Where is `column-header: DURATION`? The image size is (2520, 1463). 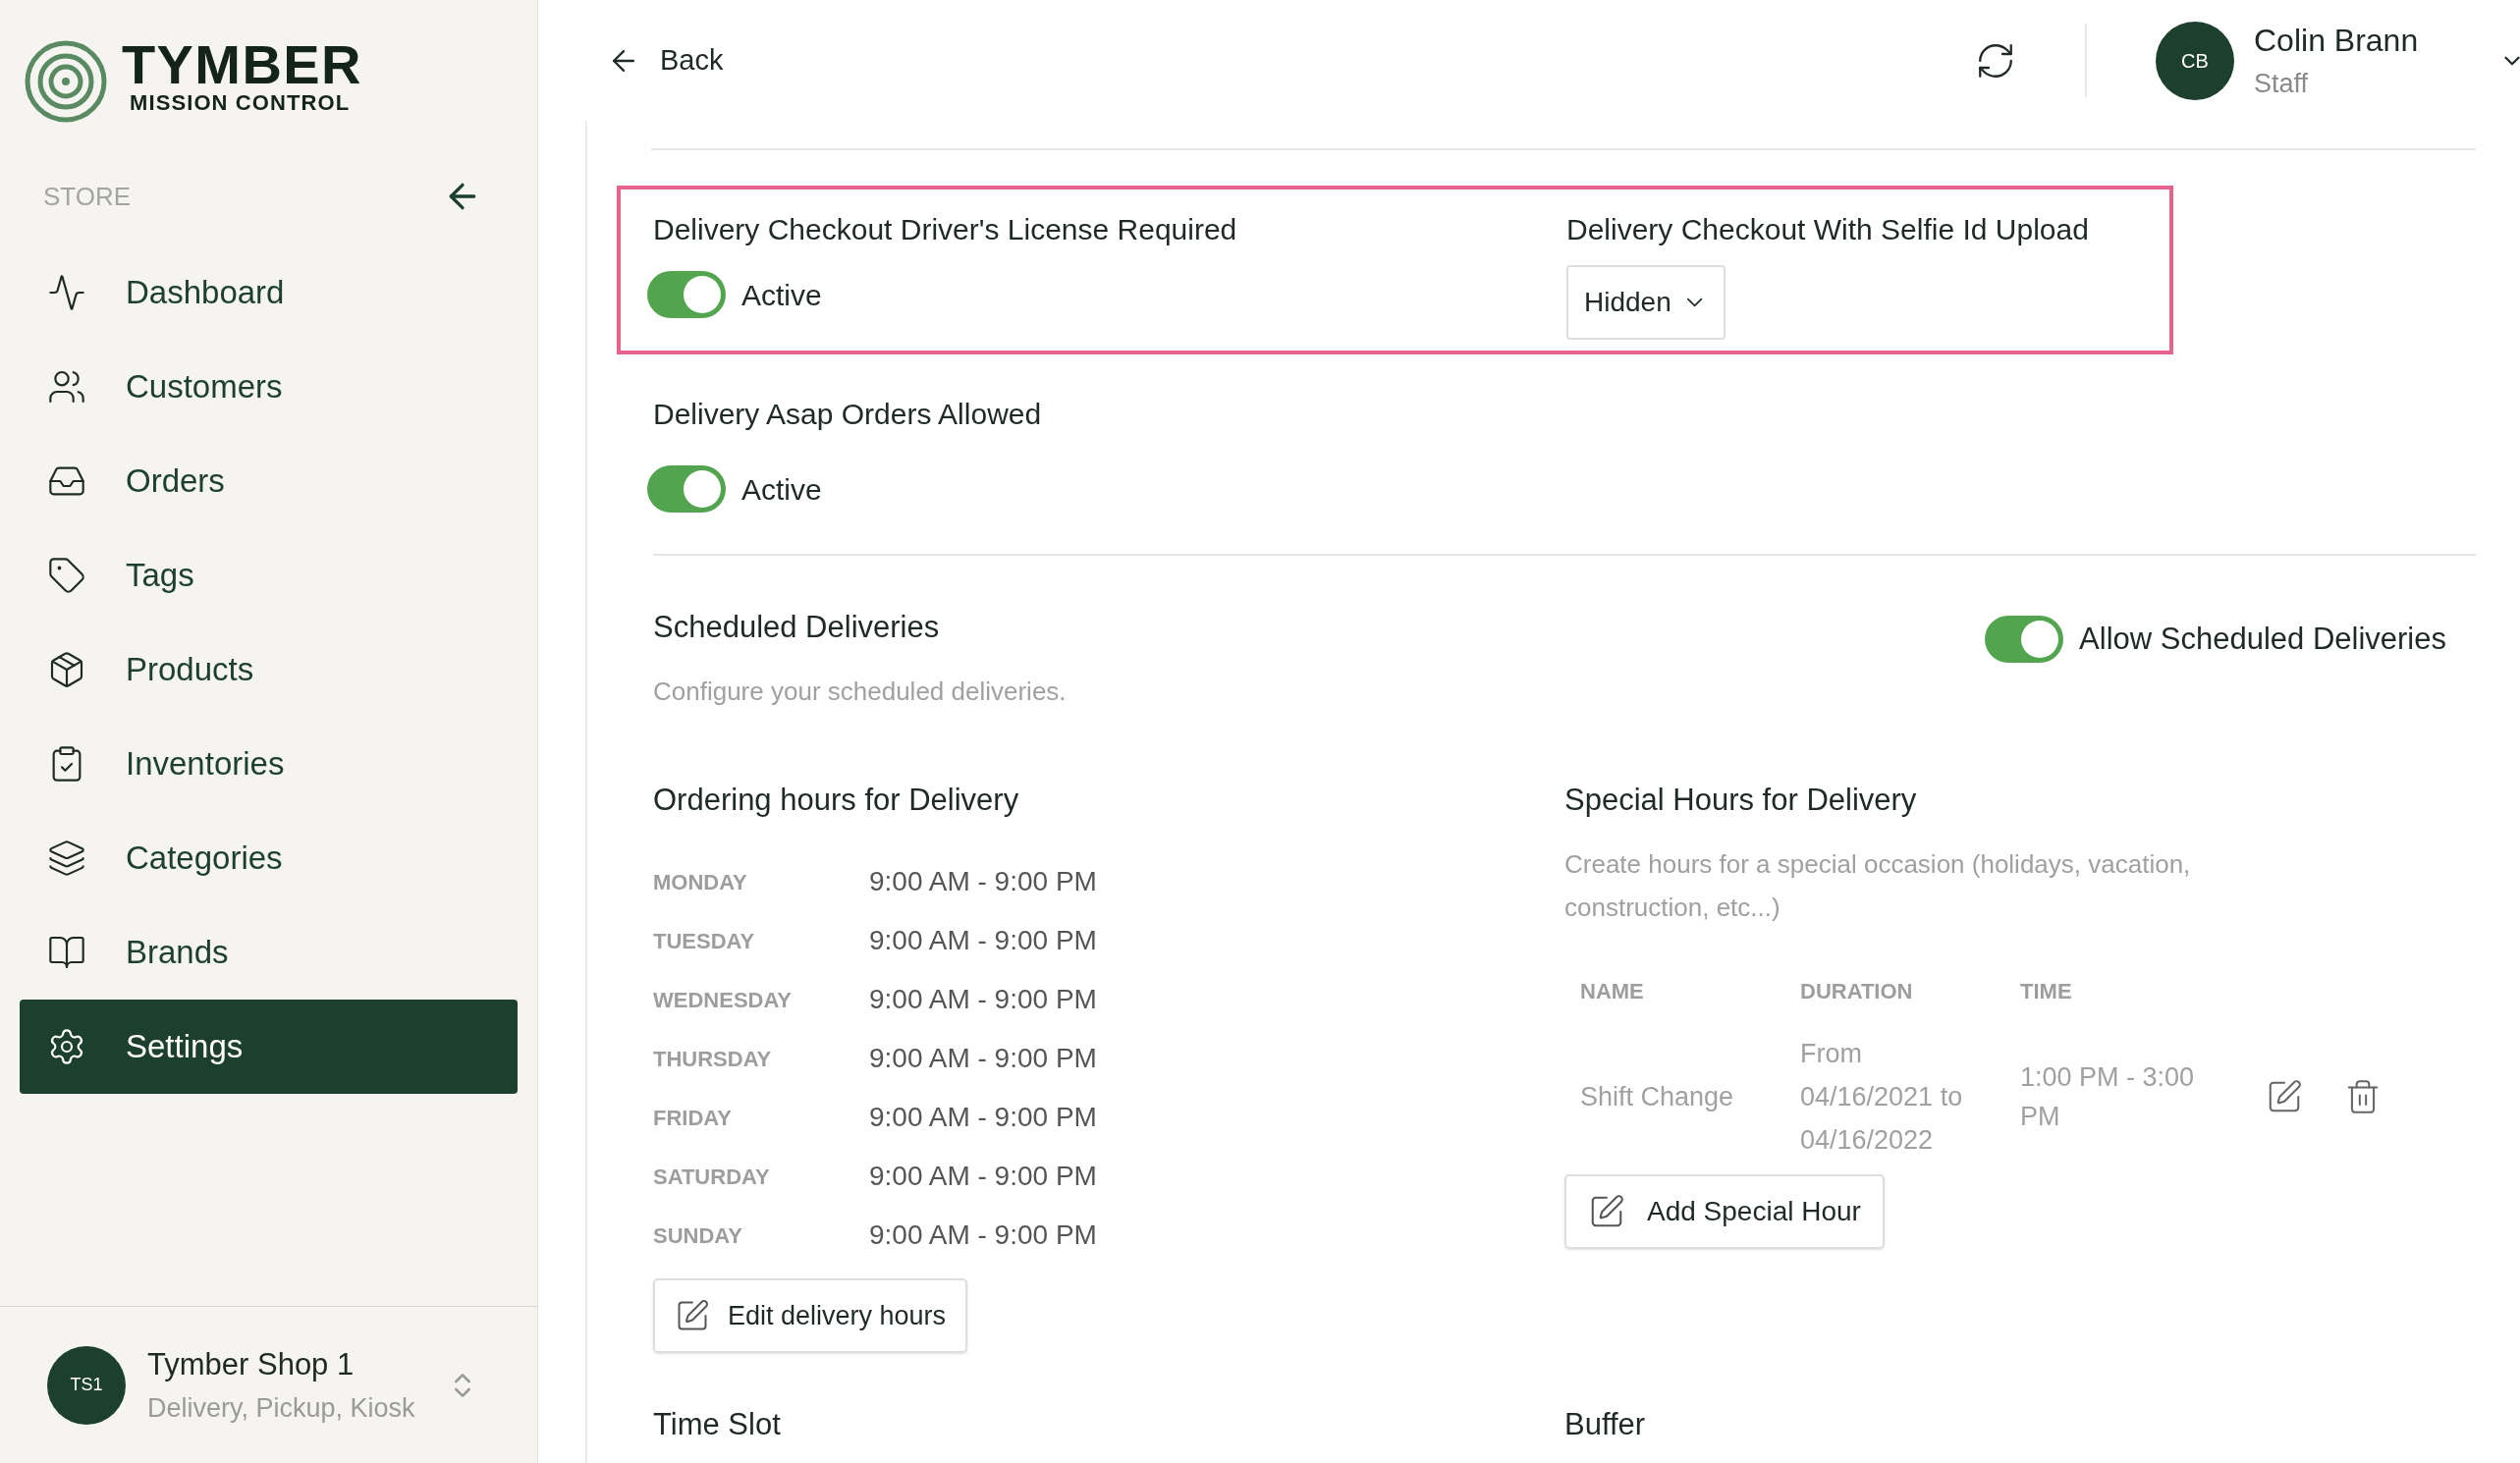 column-header: DURATION is located at coordinates (1857, 991).